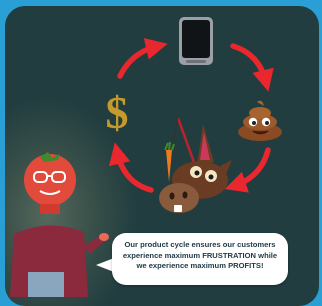 The image size is (322, 306). Describe the element at coordinates (162, 255) in the screenshot. I see `bubble-line-2-pre: experience maximum` at that location.